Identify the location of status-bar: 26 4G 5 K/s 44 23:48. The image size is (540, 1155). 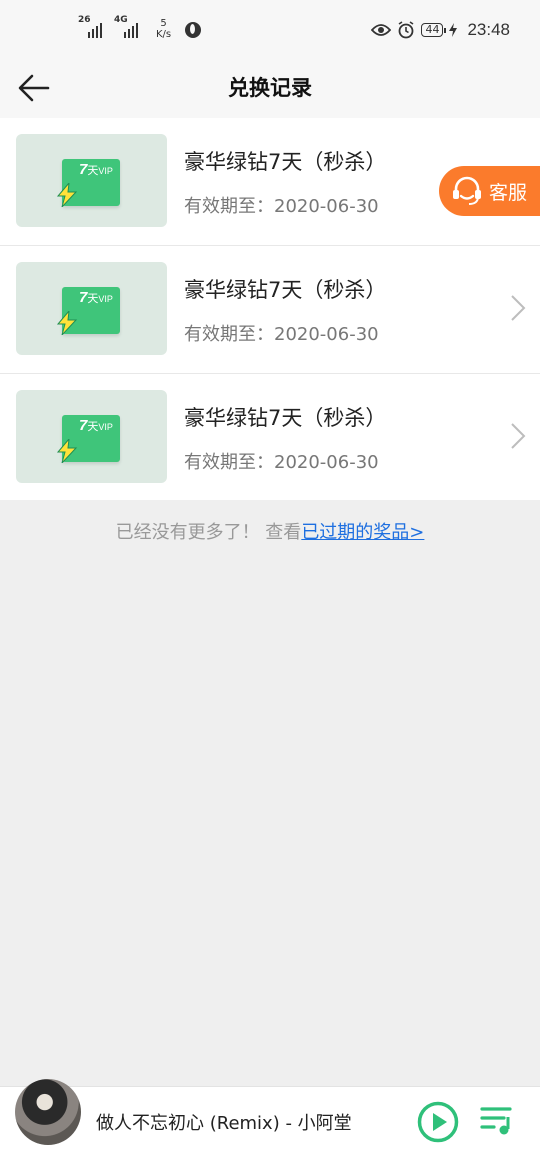
(270, 31).